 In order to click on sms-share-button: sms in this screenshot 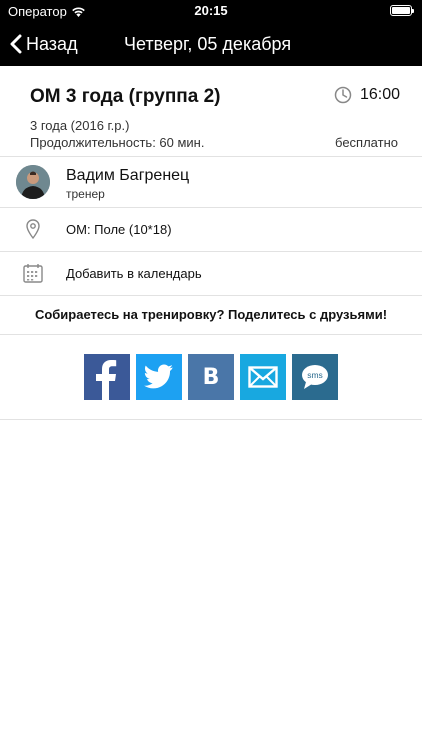, I will do `click(315, 377)`.